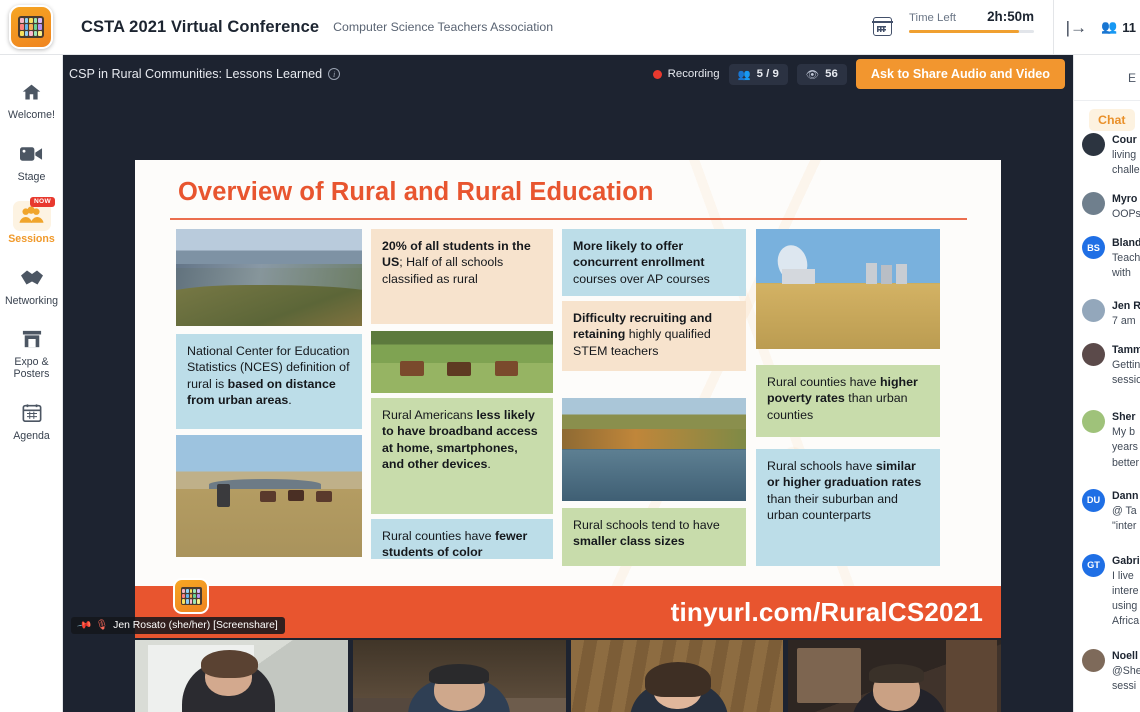 The height and width of the screenshot is (712, 1140). Describe the element at coordinates (971, 32) in the screenshot. I see `time-progress-bar` at that location.